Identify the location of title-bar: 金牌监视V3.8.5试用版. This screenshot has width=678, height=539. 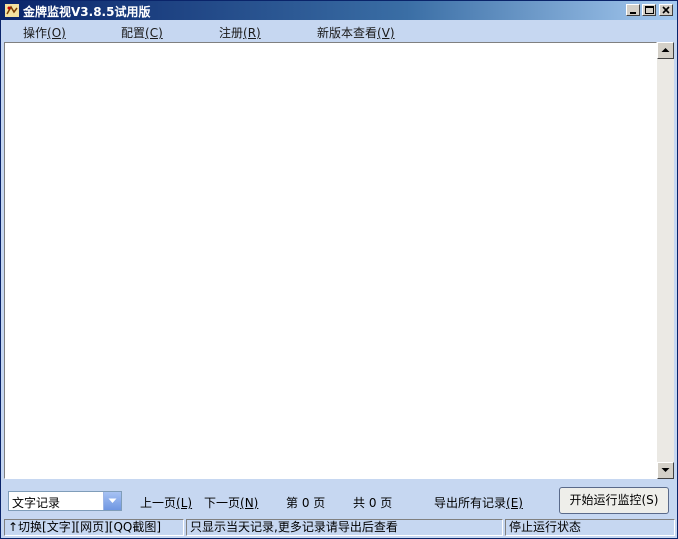
(339, 10).